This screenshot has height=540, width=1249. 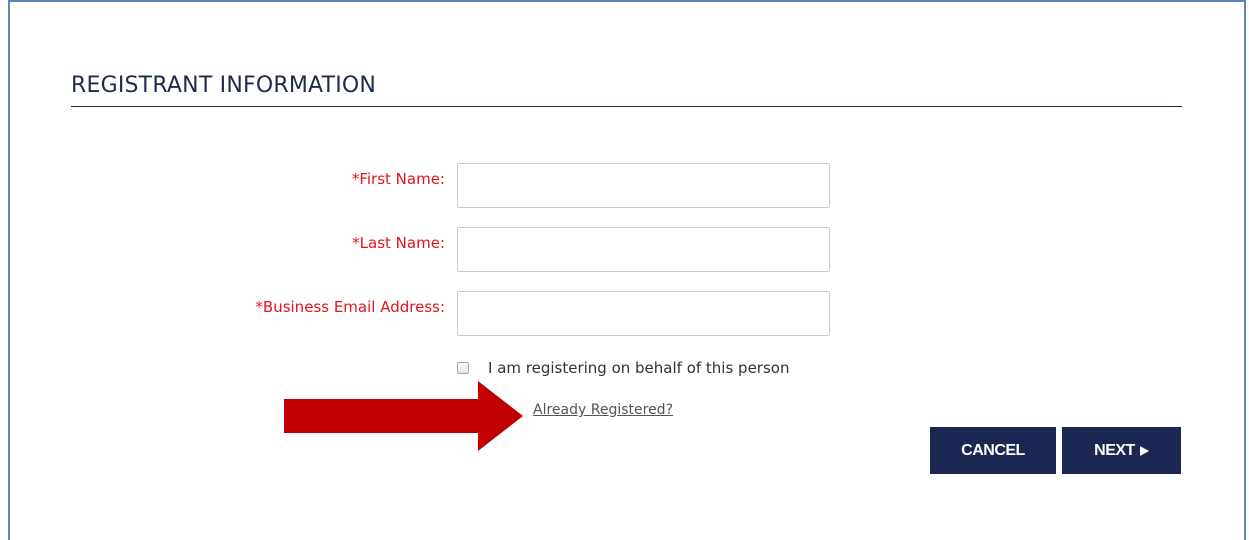 I want to click on business-email-label: *Business Email Address:, so click(x=350, y=307).